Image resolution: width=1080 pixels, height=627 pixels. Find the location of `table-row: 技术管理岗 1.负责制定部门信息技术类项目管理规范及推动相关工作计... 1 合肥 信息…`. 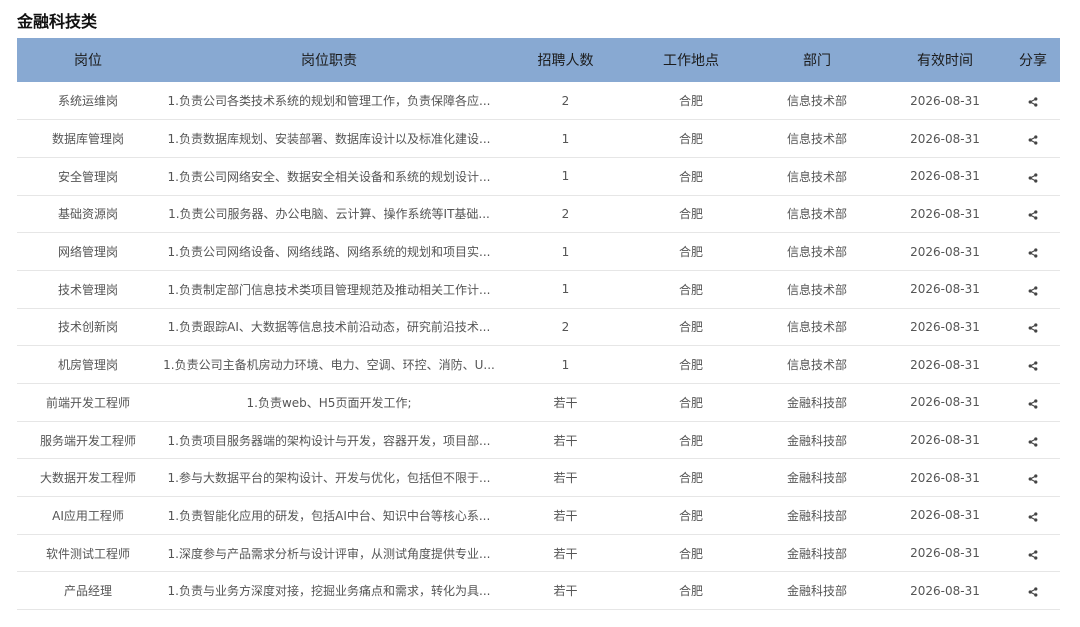

table-row: 技术管理岗 1.负责制定部门信息技术类项目管理规范及推动相关工作计... 1 合肥 信息… is located at coordinates (538, 289).